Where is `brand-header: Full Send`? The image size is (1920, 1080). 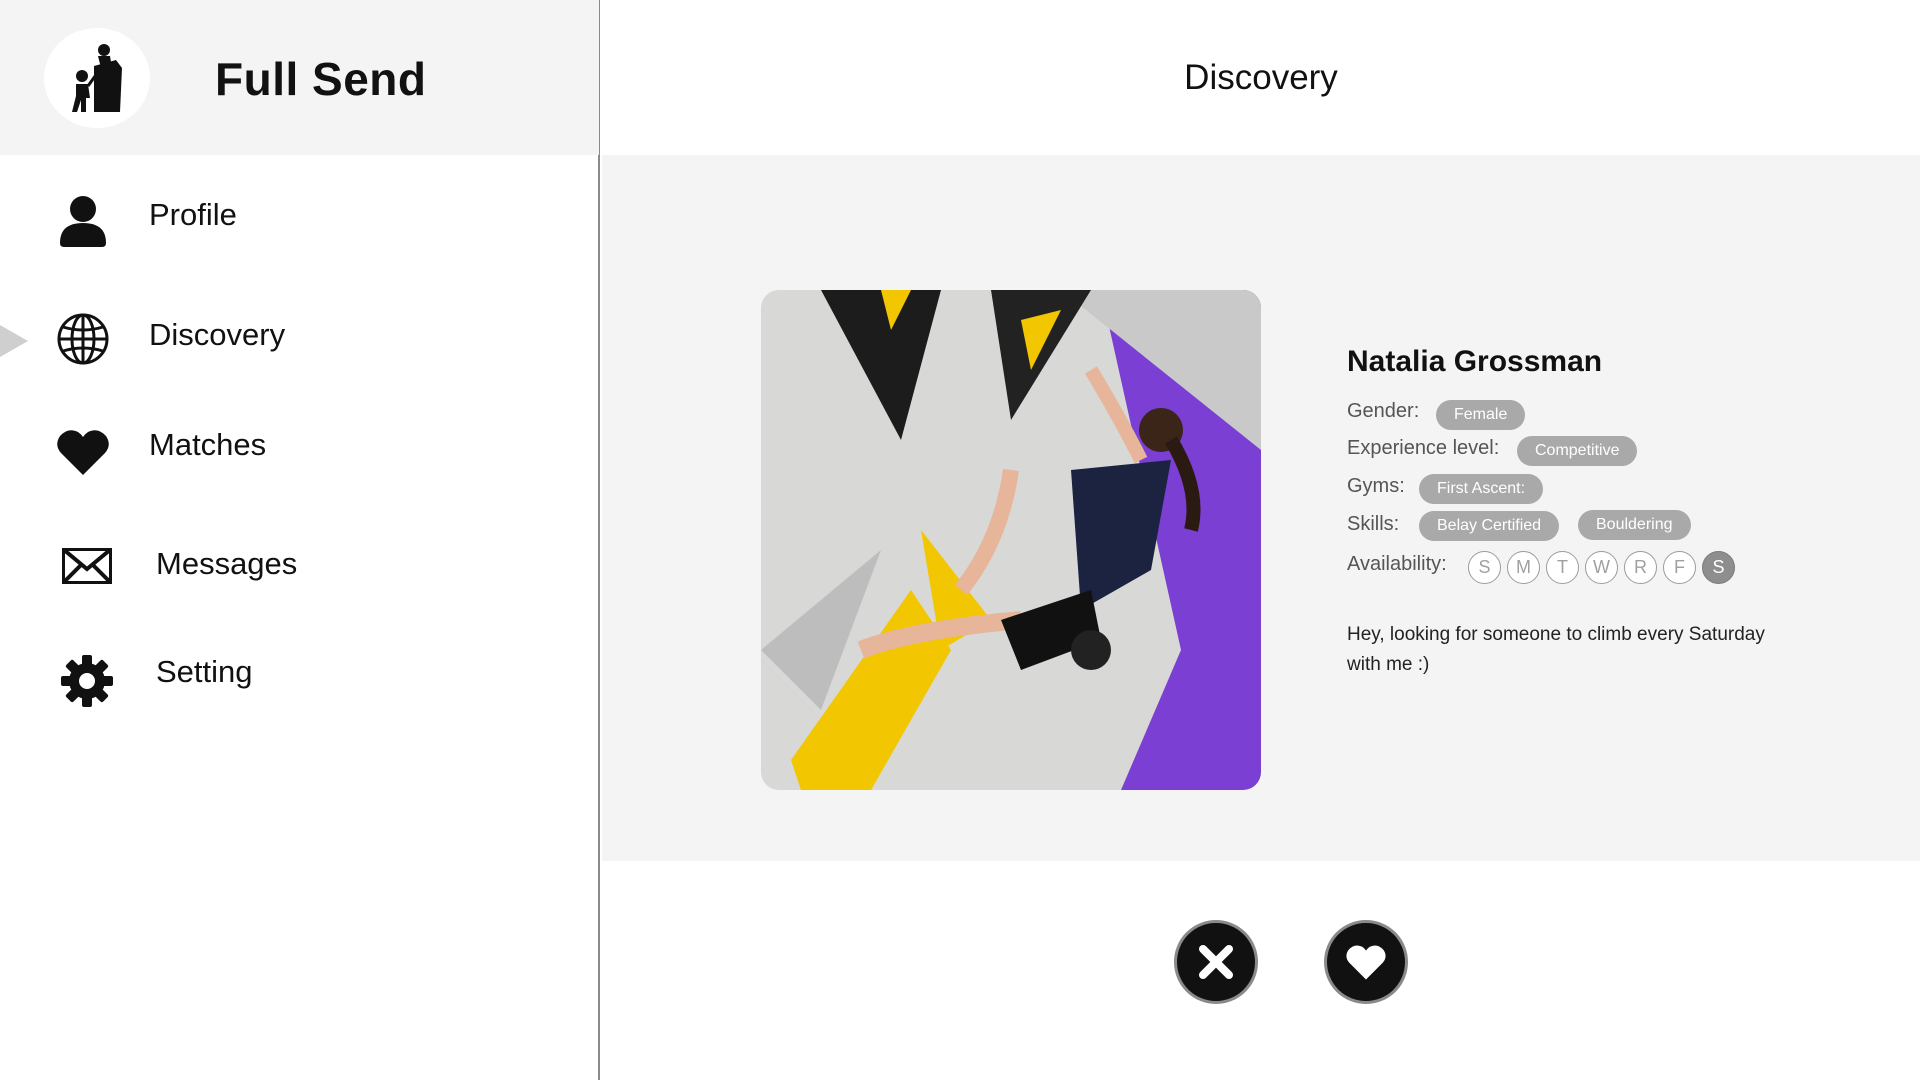 brand-header: Full Send is located at coordinates (299, 77).